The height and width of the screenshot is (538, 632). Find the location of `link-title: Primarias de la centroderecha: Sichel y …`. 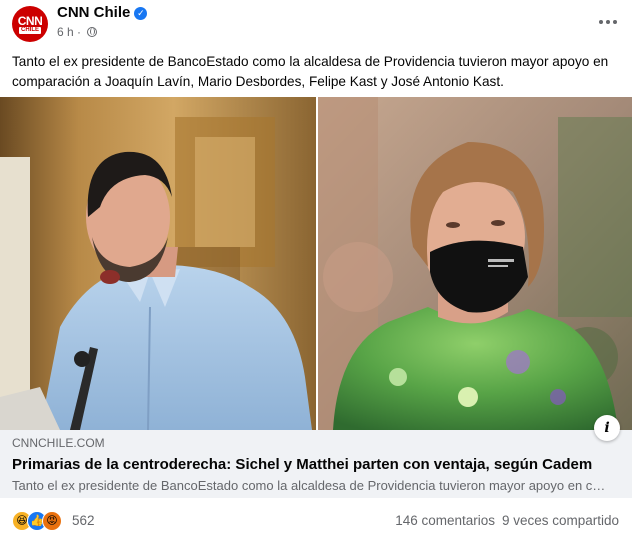

link-title: Primarias de la centroderecha: Sichel y … is located at coordinates (302, 464).